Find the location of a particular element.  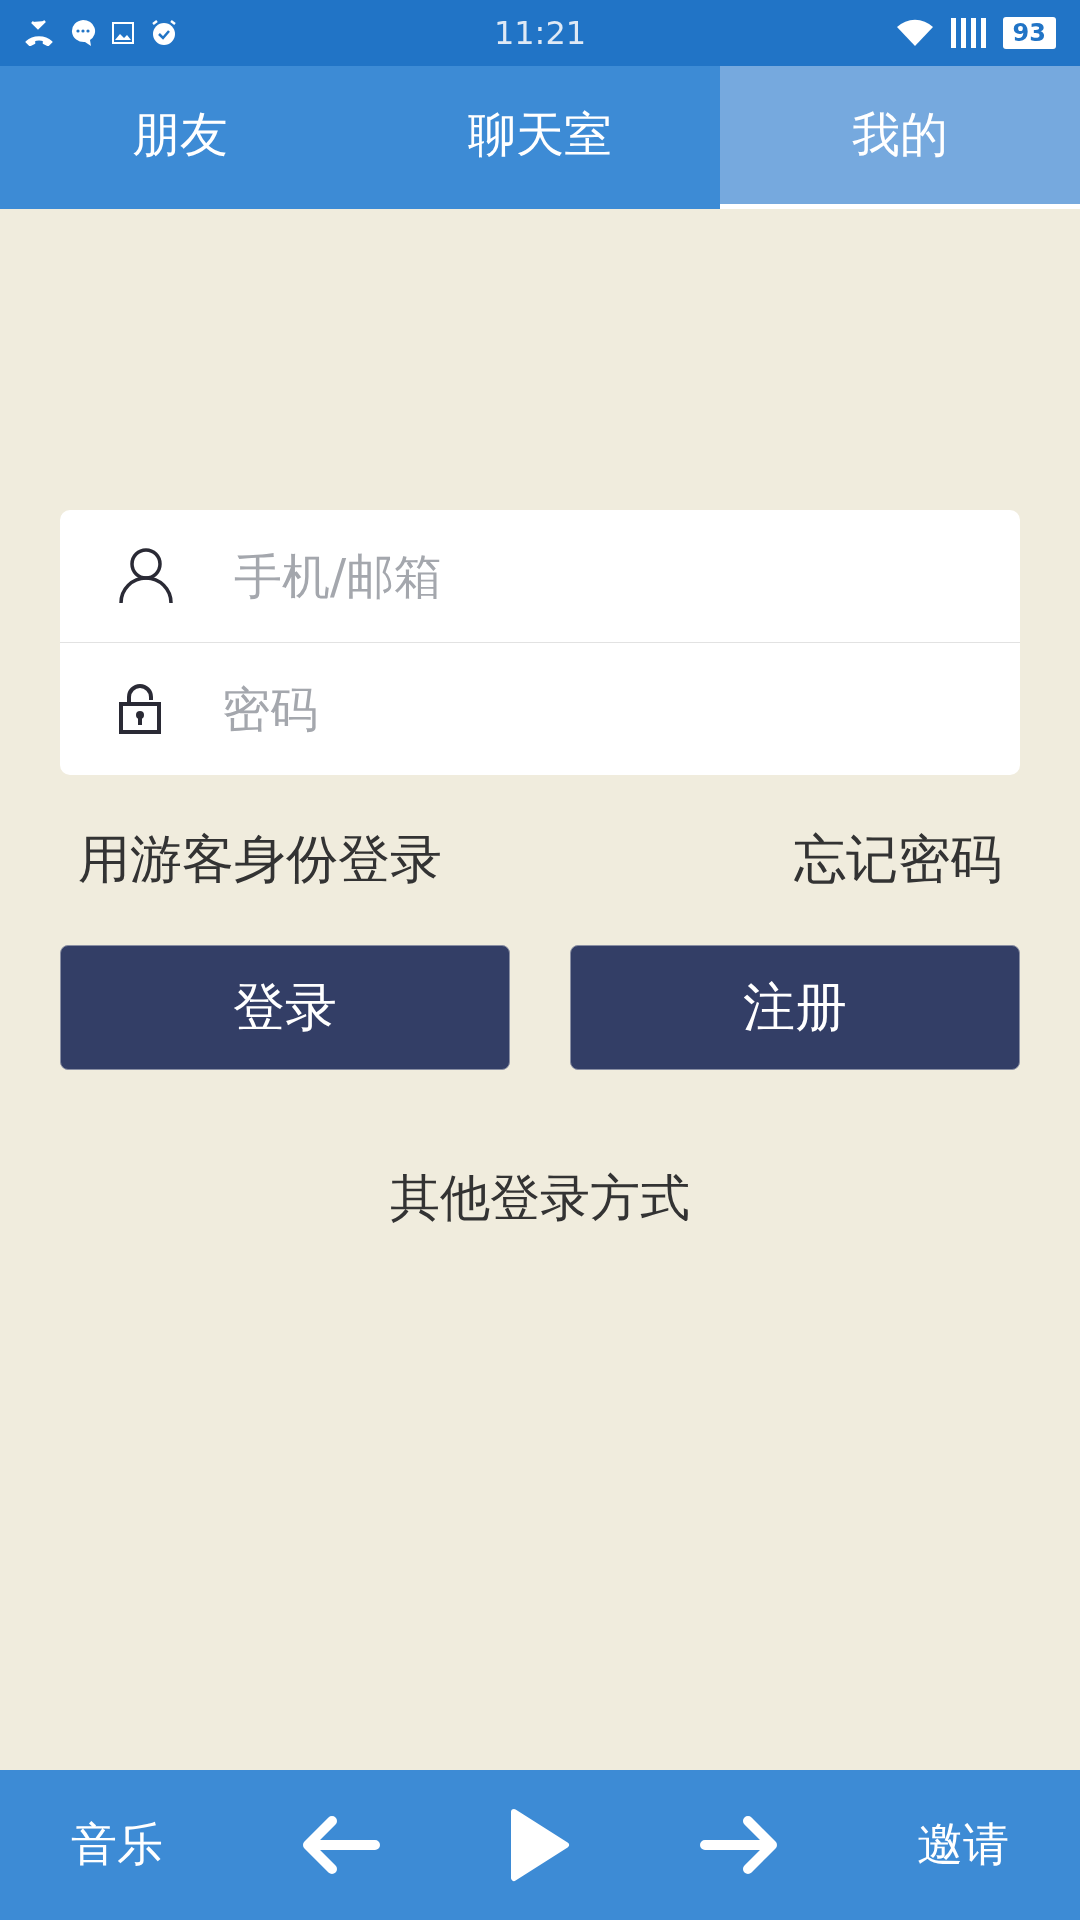

alarm-icon is located at coordinates (164, 33).